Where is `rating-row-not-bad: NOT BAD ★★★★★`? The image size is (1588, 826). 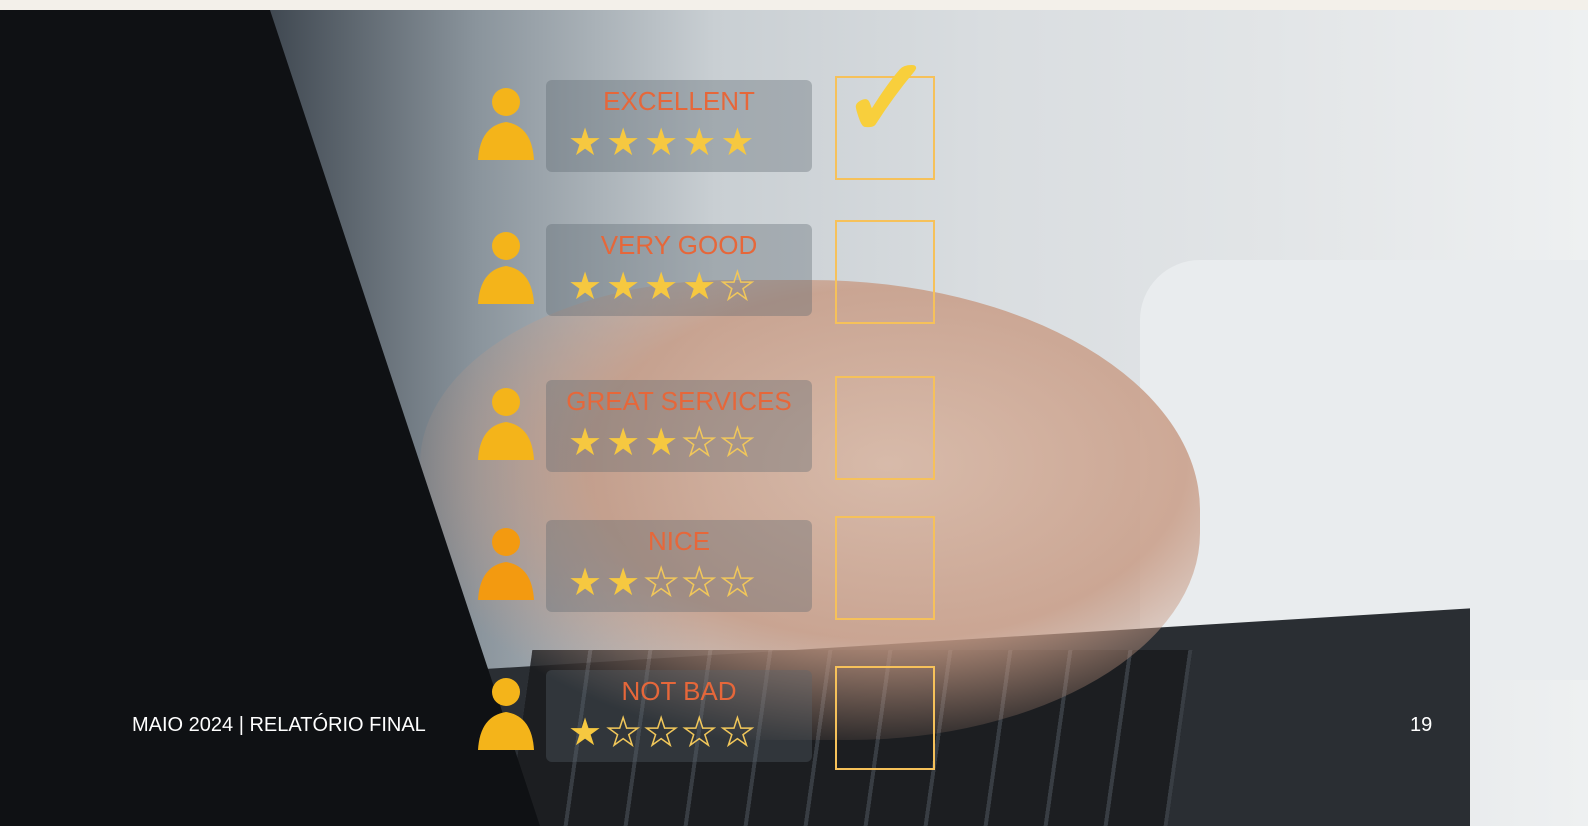 rating-row-not-bad: NOT BAD ★★★★★ is located at coordinates (710, 718).